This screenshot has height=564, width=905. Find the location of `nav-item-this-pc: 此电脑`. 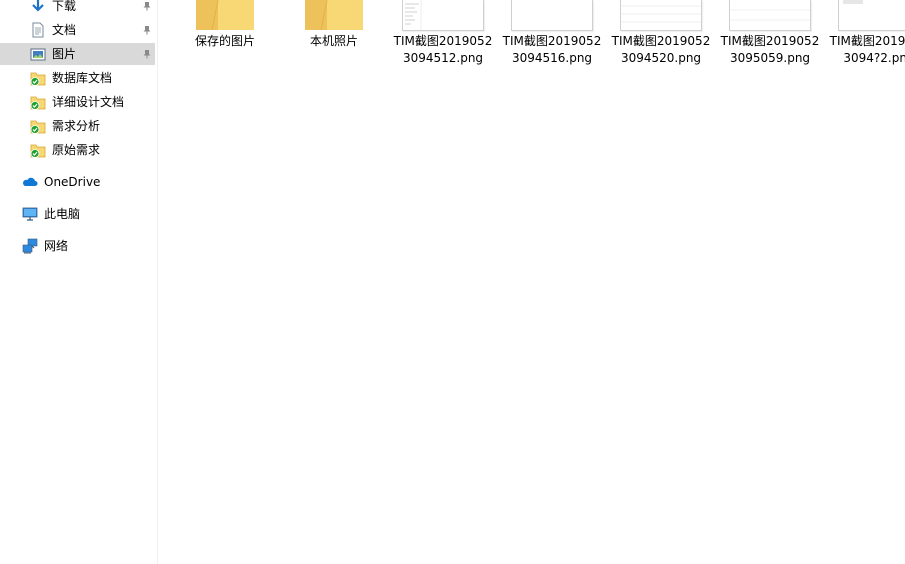

nav-item-this-pc: 此电脑 is located at coordinates (77, 214).